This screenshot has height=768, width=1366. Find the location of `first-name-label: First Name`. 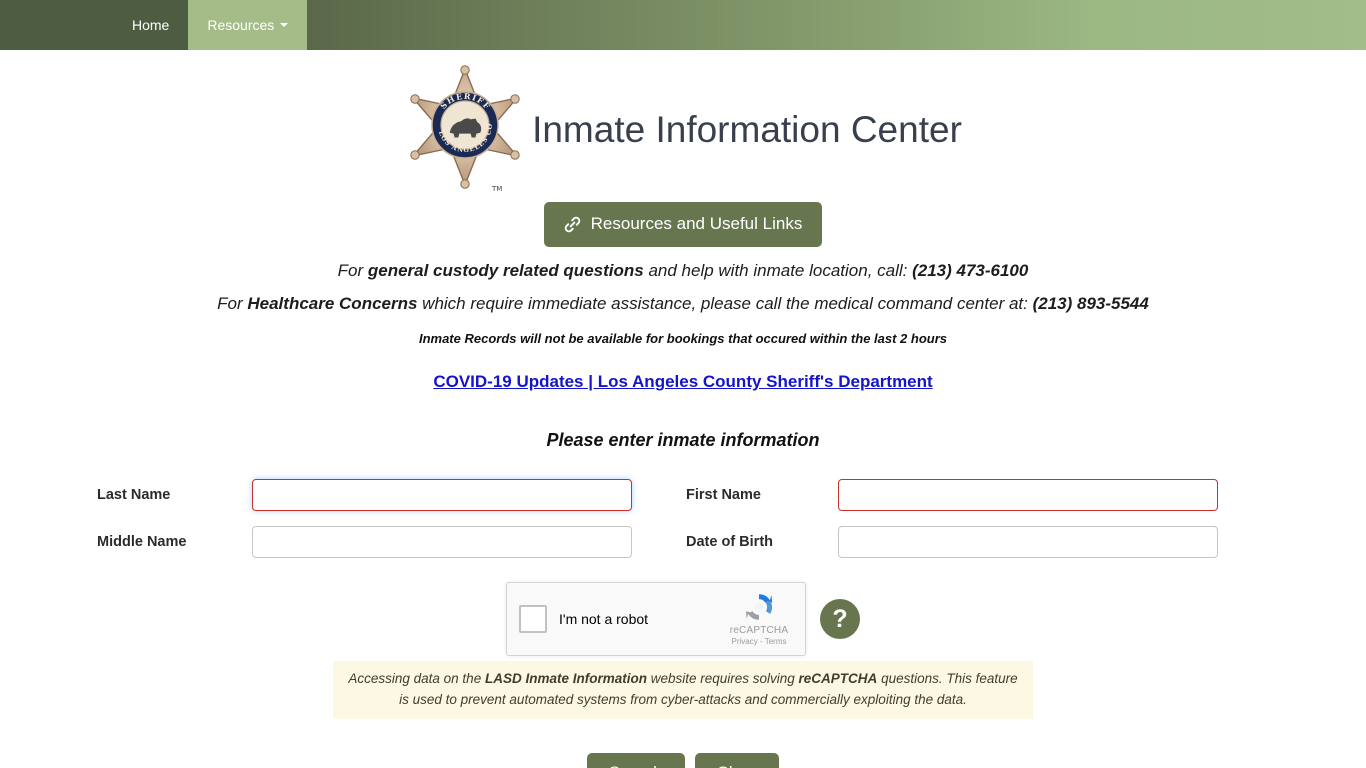

first-name-label: First Name is located at coordinates (723, 495).